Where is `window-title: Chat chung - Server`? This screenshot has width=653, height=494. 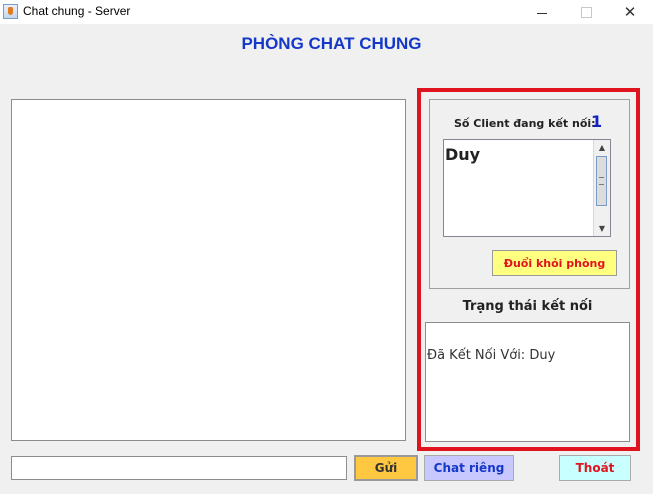 window-title: Chat chung - Server is located at coordinates (77, 11).